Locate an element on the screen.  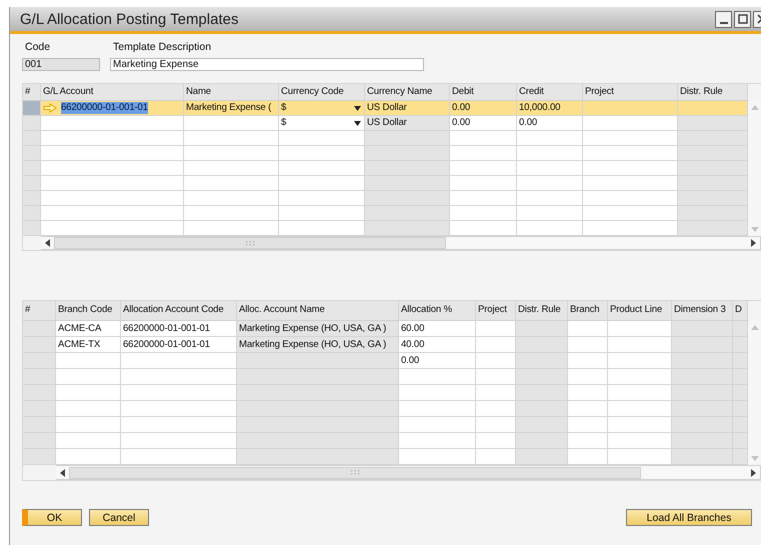
column-header: Currency Name is located at coordinates (407, 92).